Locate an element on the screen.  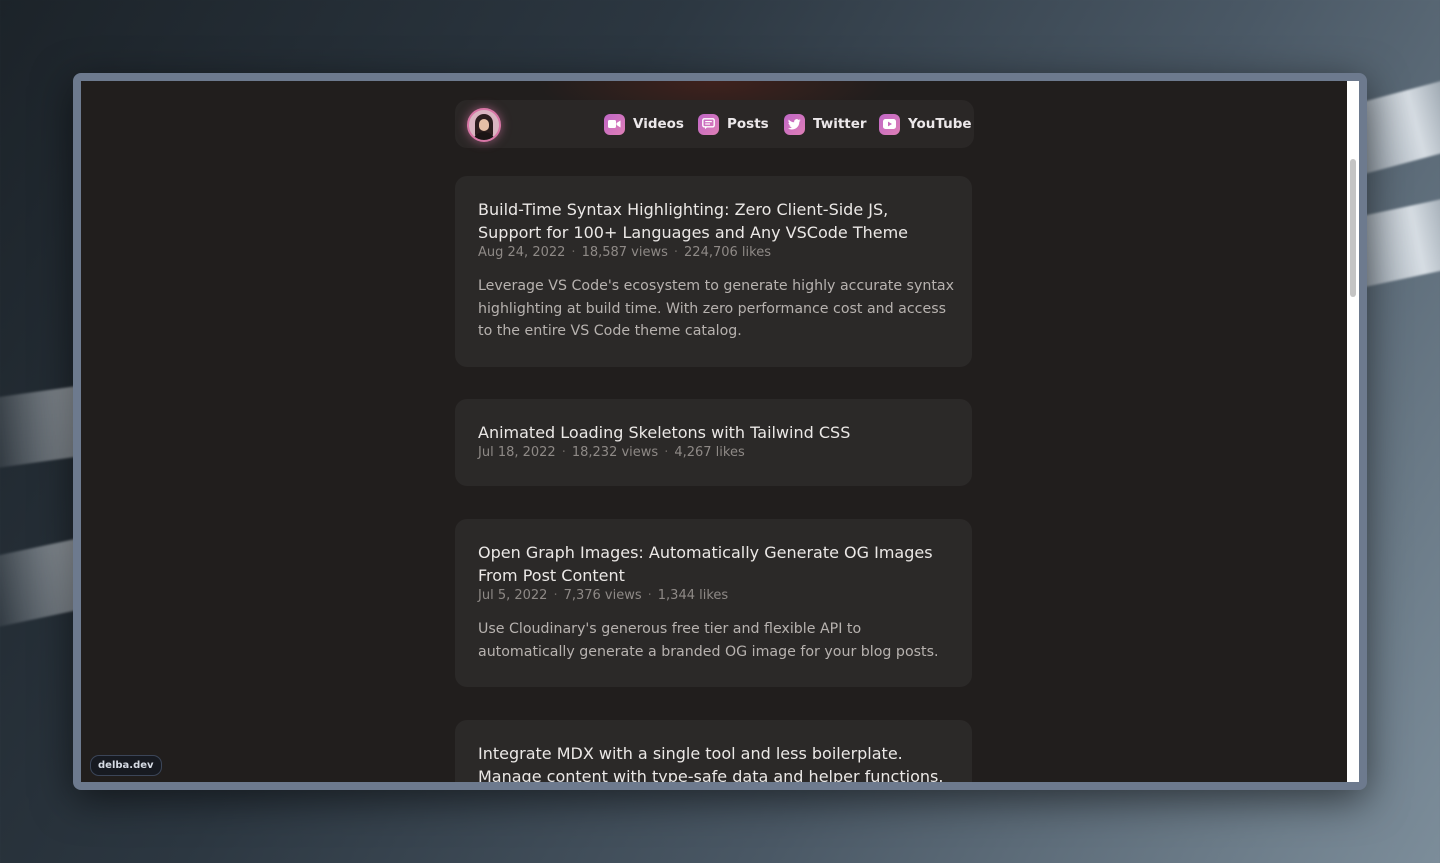
post-likes: 4,267 likes is located at coordinates (709, 452).